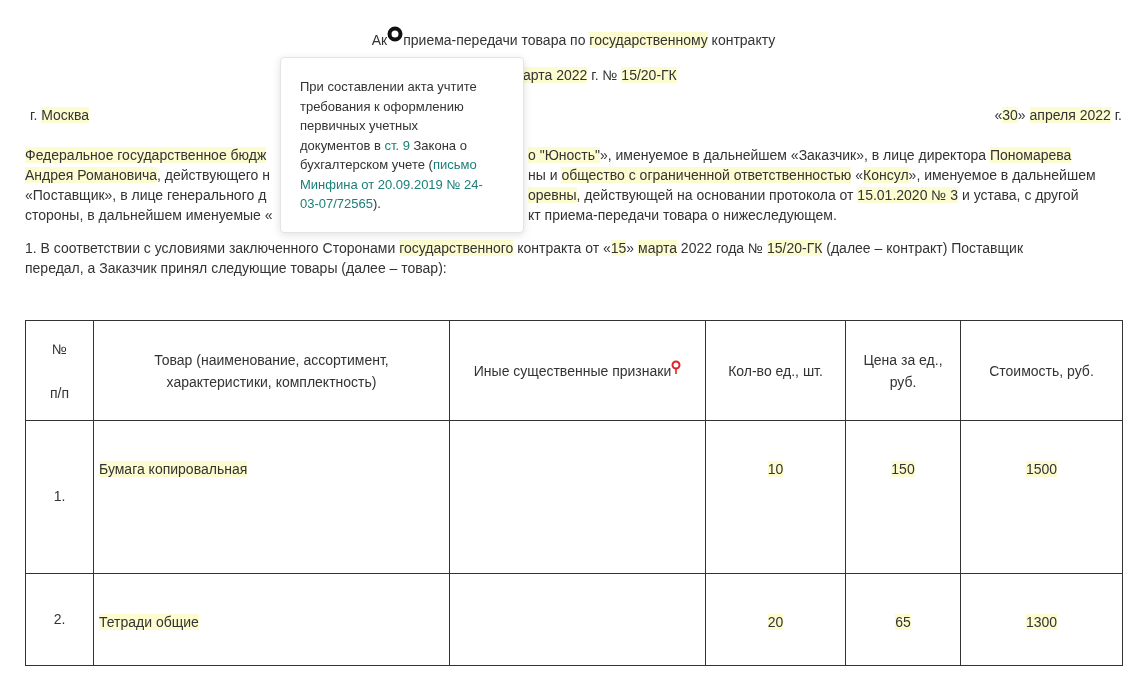 This screenshot has height=673, width=1141. I want to click on tooltip-text: первичных учетных, so click(360, 126).